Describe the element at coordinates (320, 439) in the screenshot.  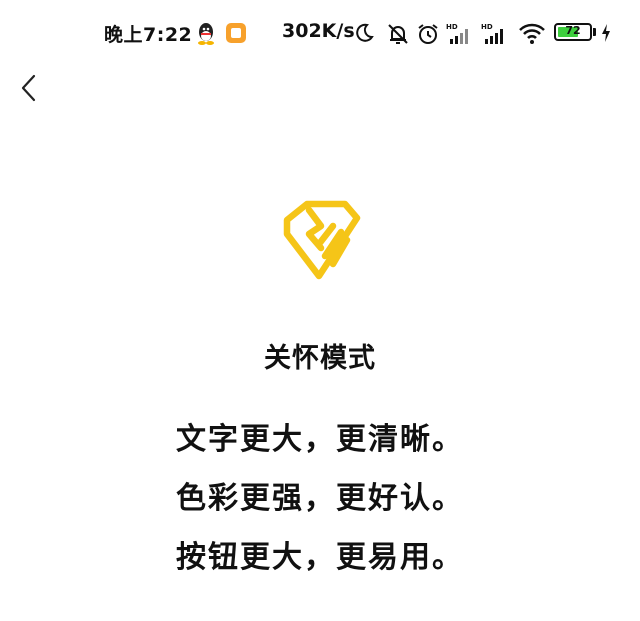
I see `feature-line-text-size: 文字更大，更清晰。` at that location.